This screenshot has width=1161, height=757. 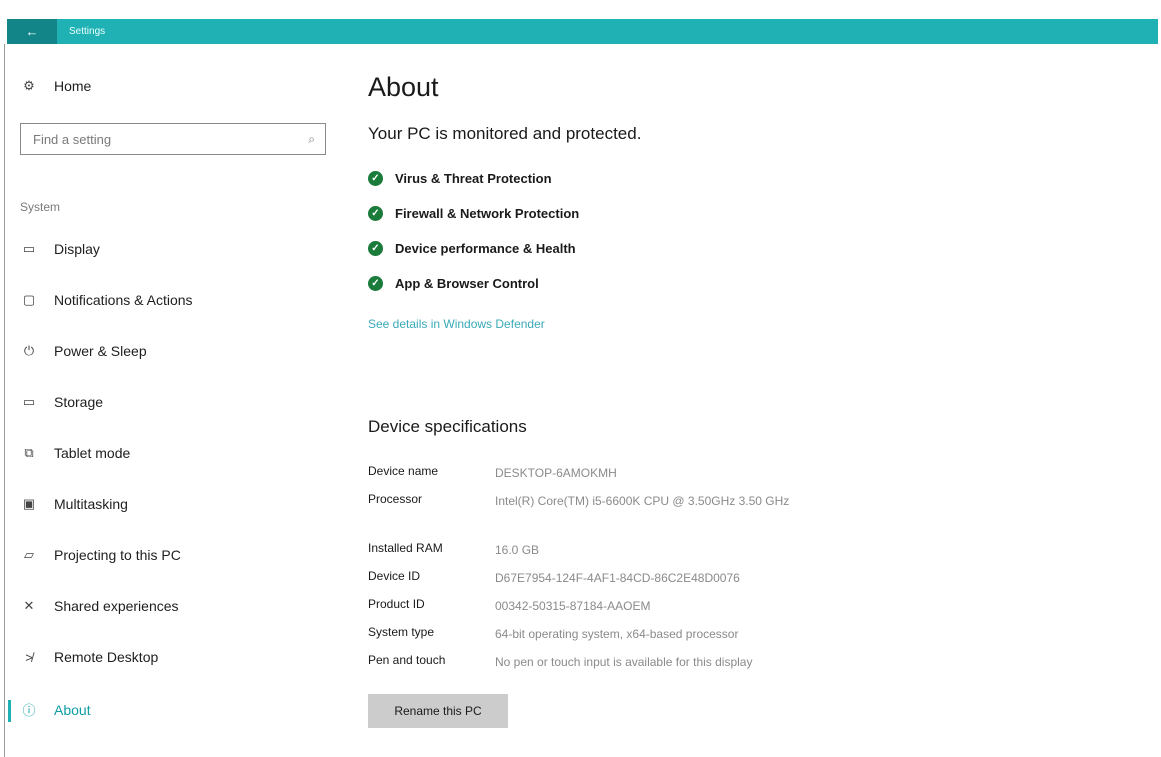 I want to click on protection-item: ✓ Firewall & Network Protection, so click(x=473, y=213).